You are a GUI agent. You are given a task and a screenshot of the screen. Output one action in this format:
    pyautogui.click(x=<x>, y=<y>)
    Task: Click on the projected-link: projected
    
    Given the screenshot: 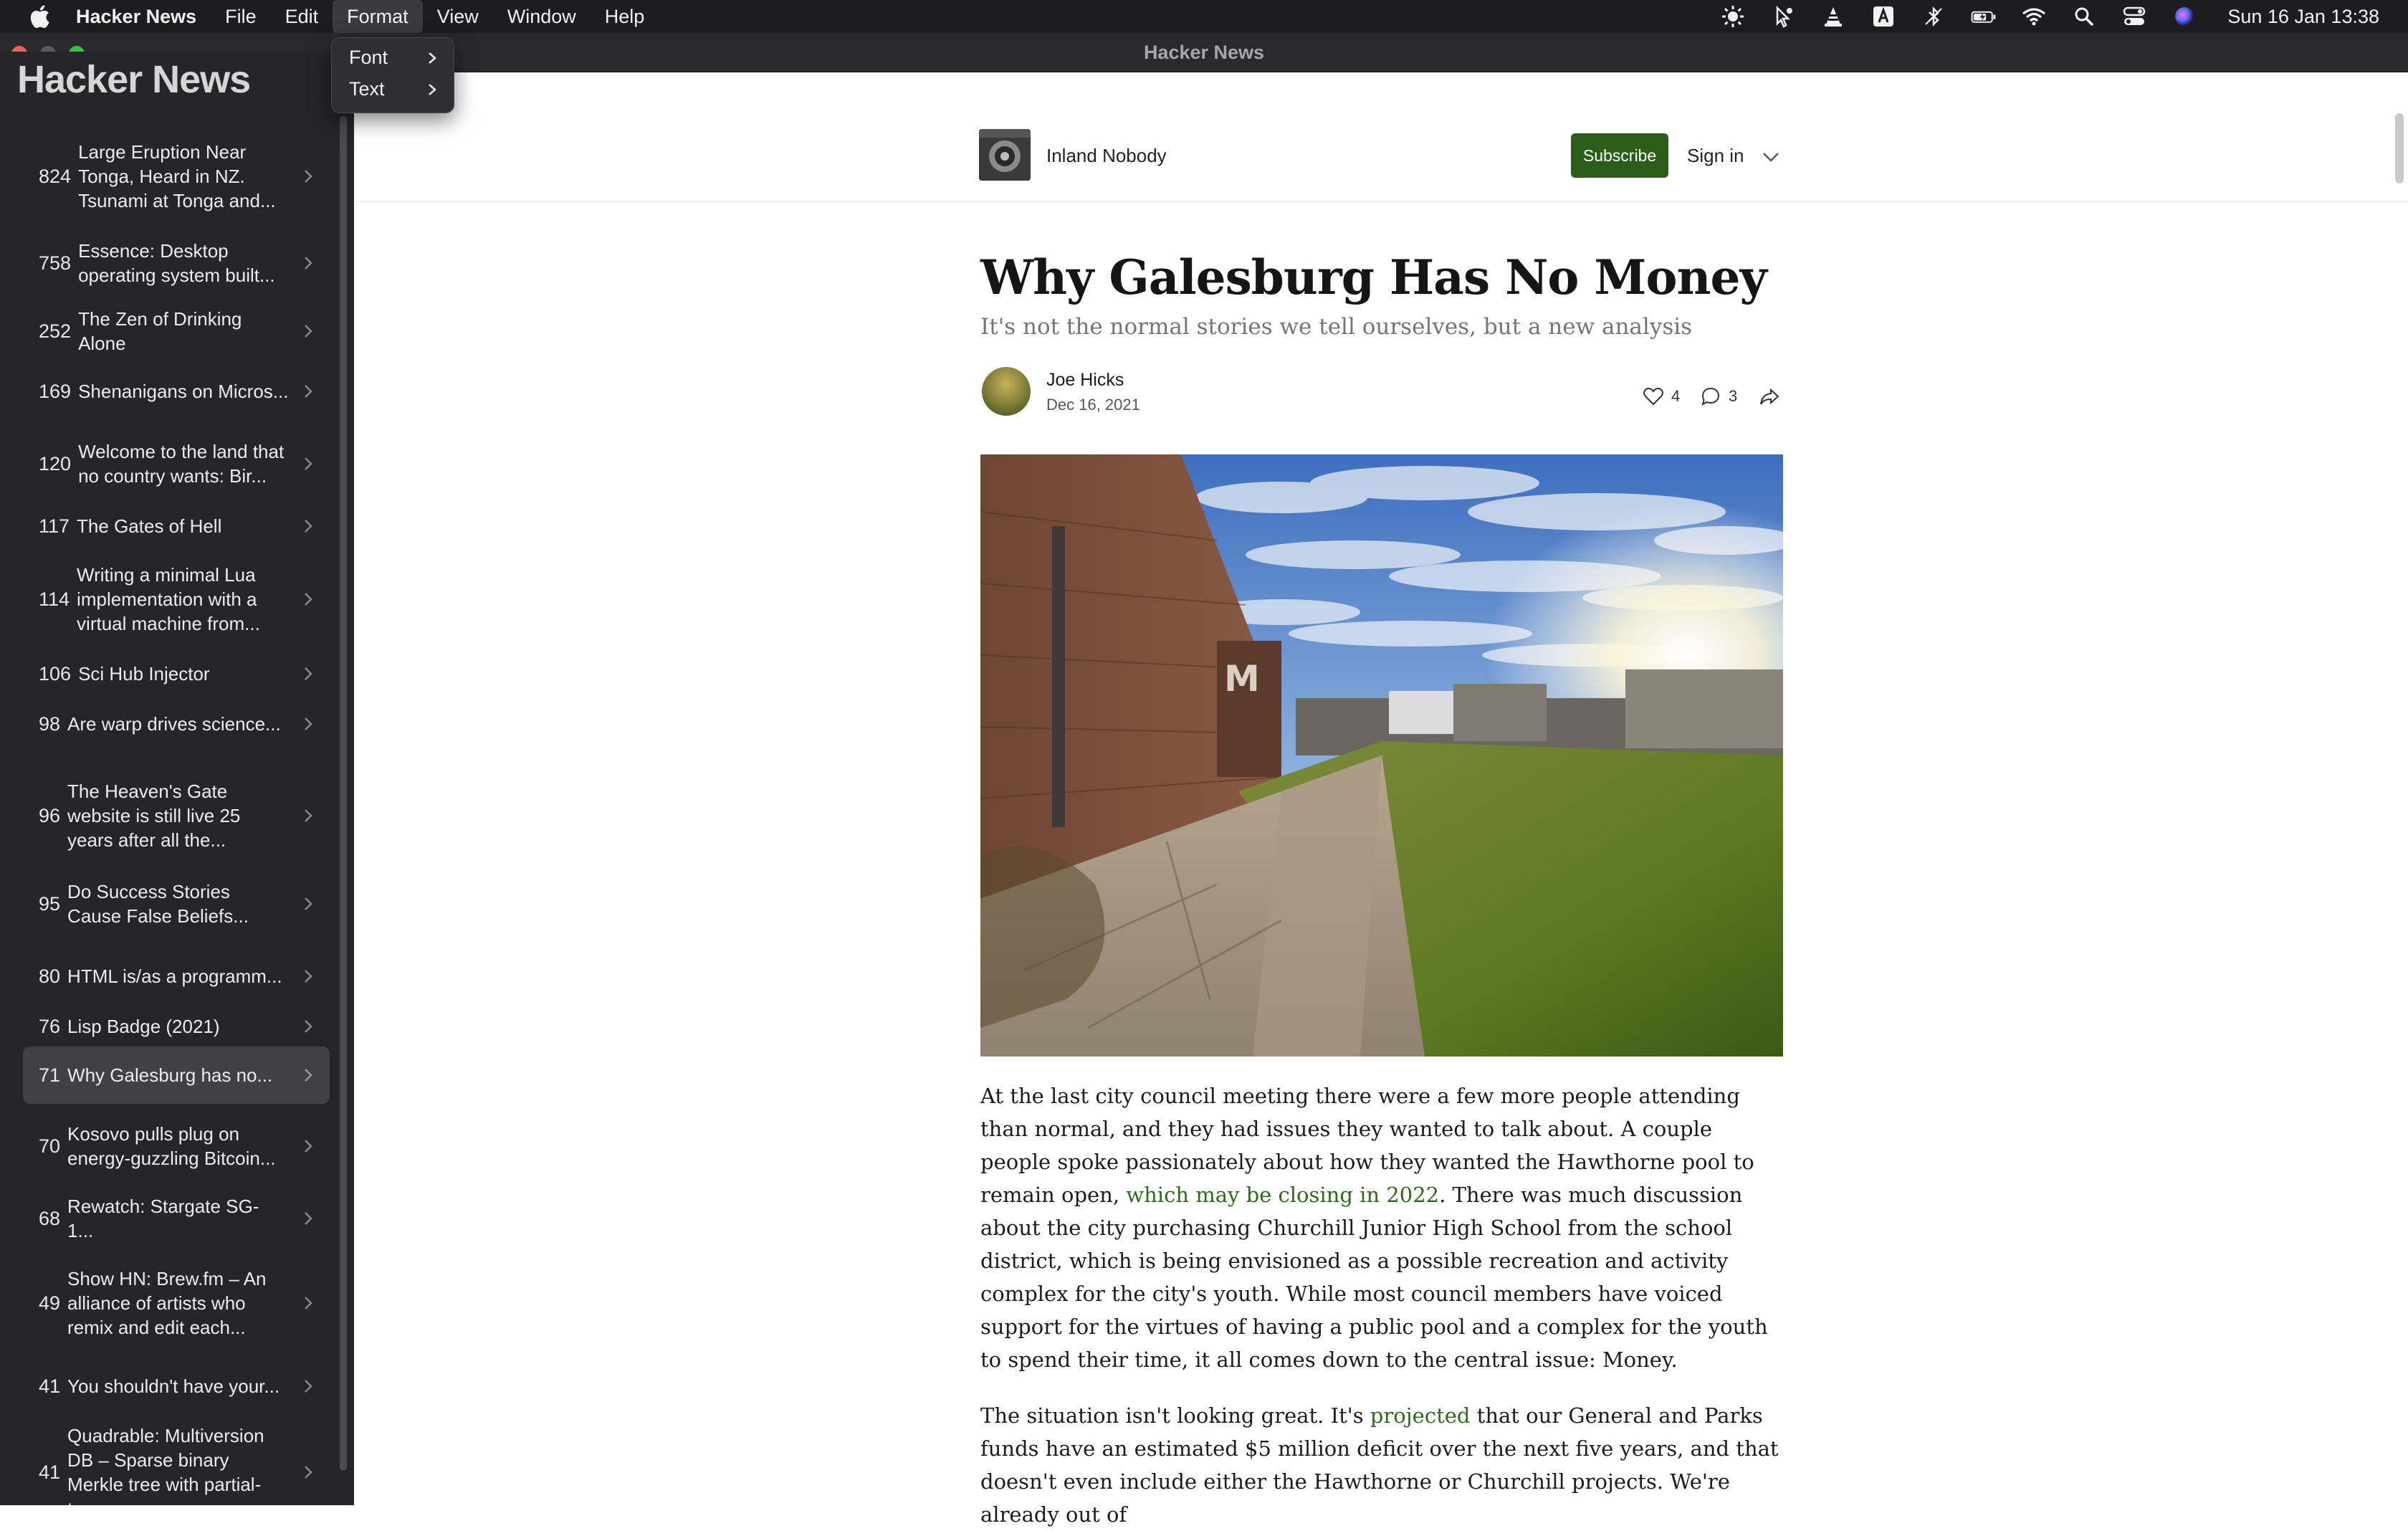 What is the action you would take?
    pyautogui.click(x=1420, y=1415)
    